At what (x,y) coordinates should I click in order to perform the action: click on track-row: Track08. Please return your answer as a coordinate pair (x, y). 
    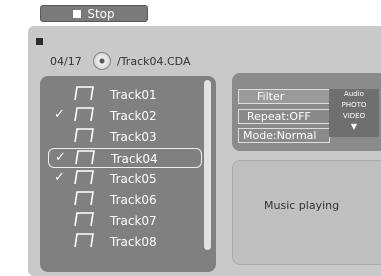
    Looking at the image, I should click on (125, 242).